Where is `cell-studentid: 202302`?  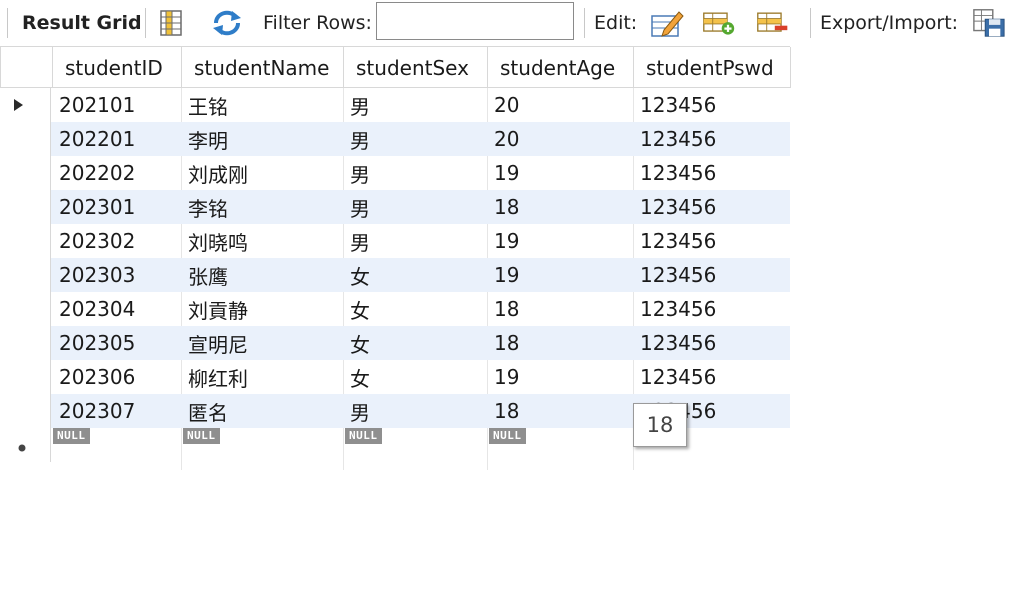 cell-studentid: 202302 is located at coordinates (116, 241).